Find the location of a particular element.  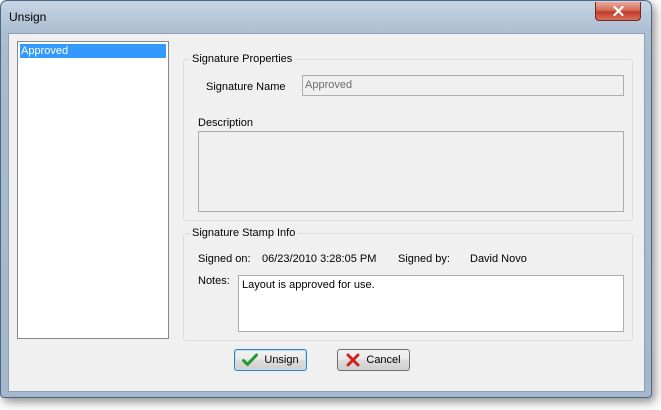

description-field is located at coordinates (411, 171).